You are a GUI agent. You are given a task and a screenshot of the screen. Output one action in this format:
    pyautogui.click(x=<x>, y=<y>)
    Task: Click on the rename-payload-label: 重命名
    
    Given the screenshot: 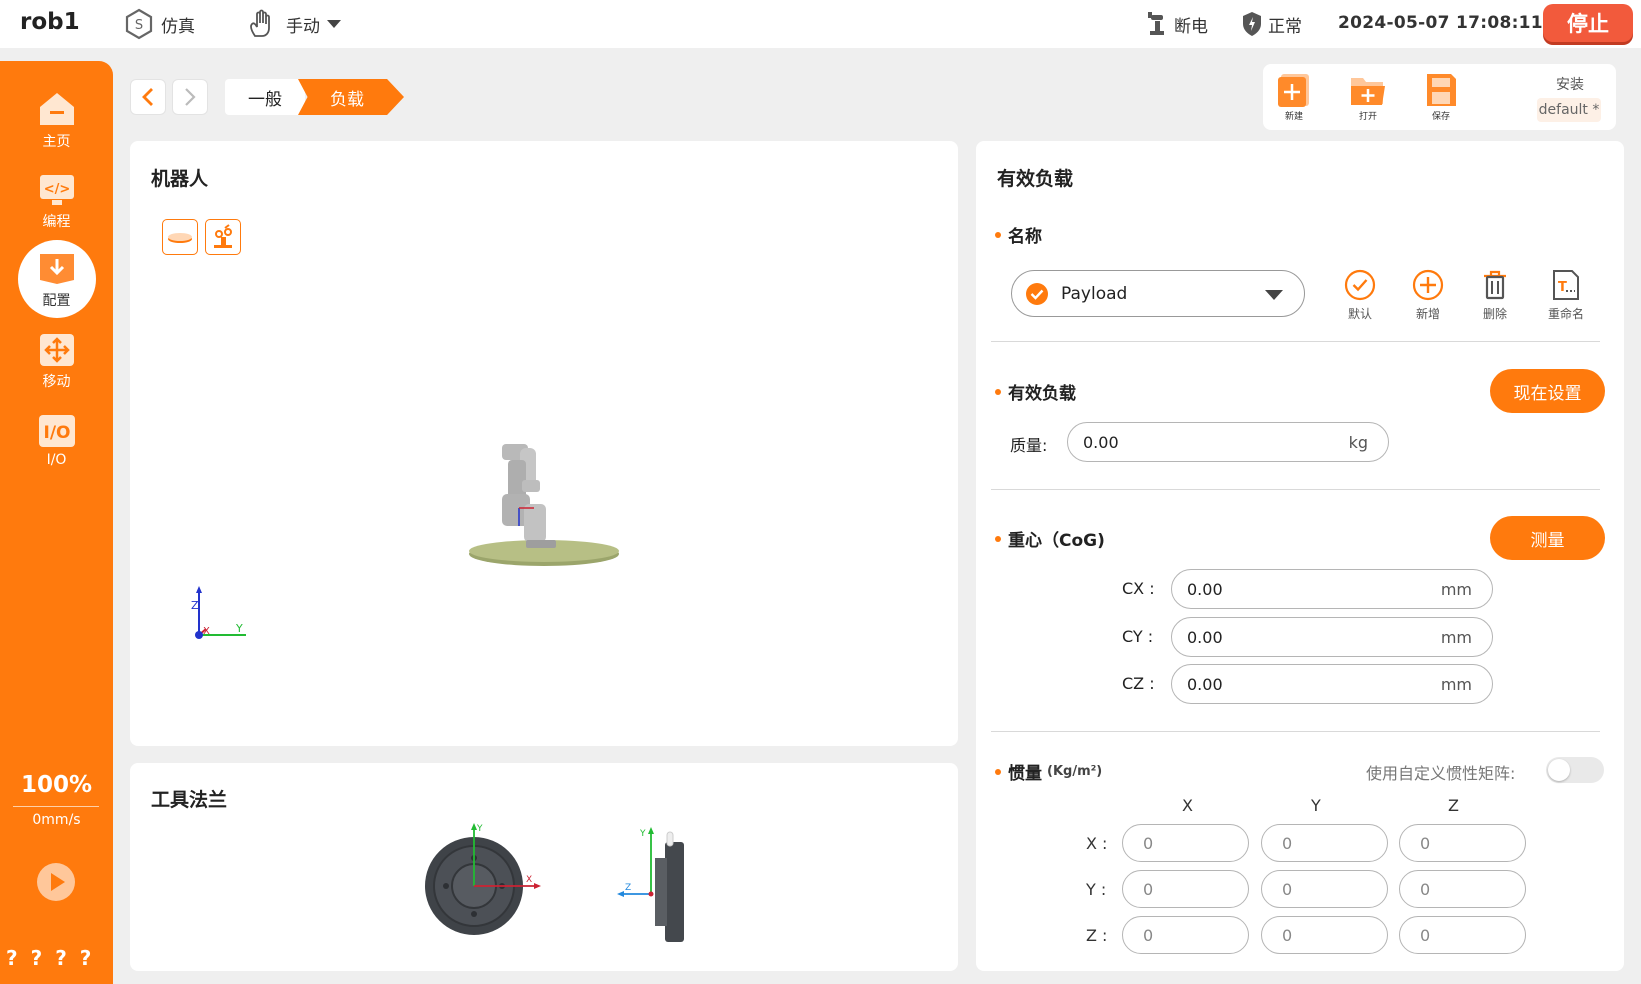 What is the action you would take?
    pyautogui.click(x=1565, y=314)
    